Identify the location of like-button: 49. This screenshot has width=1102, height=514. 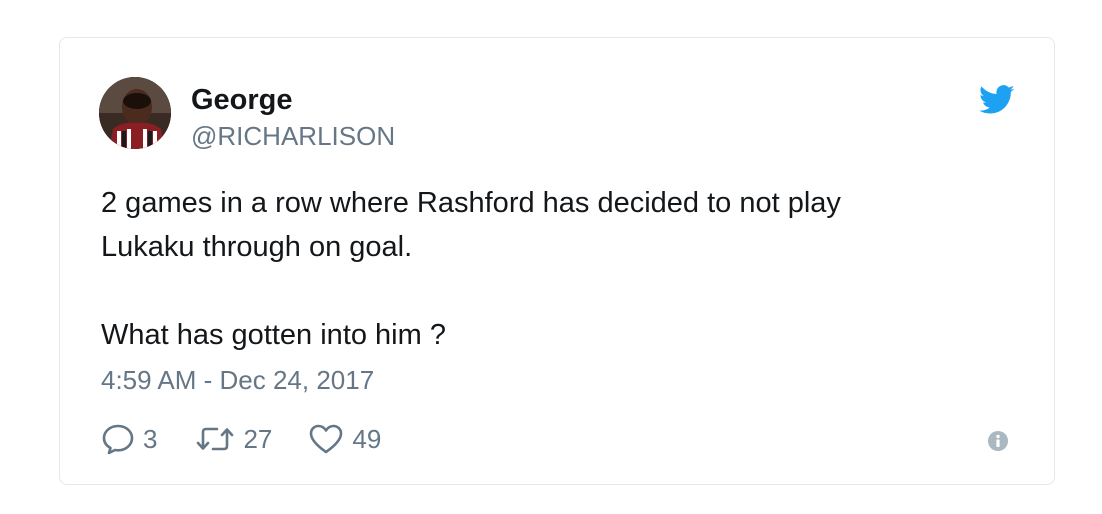
(344, 439).